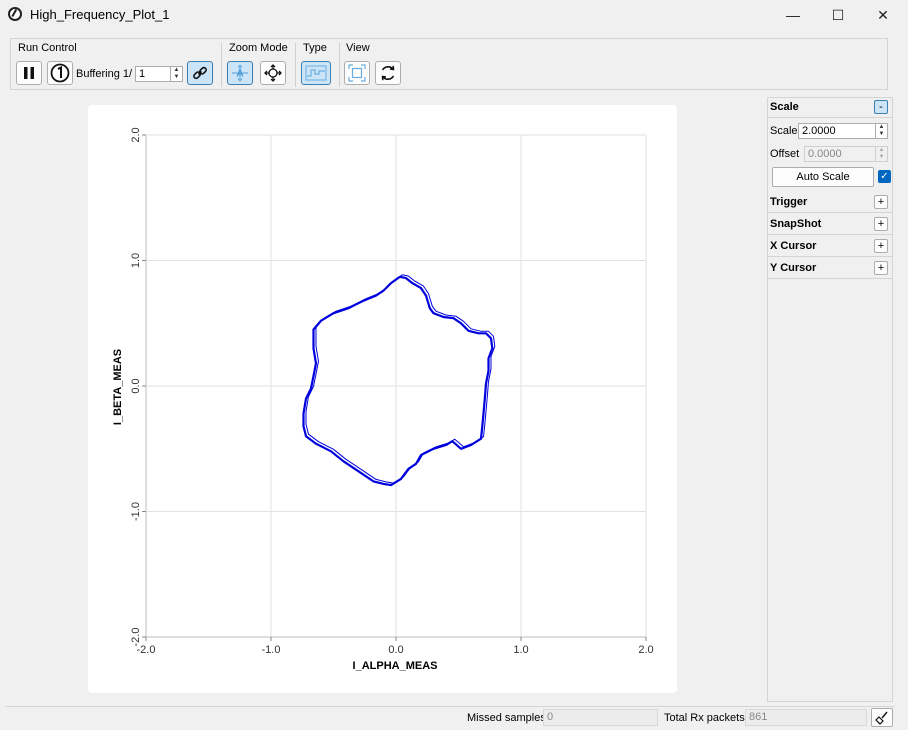  I want to click on pause-icon, so click(29, 73).